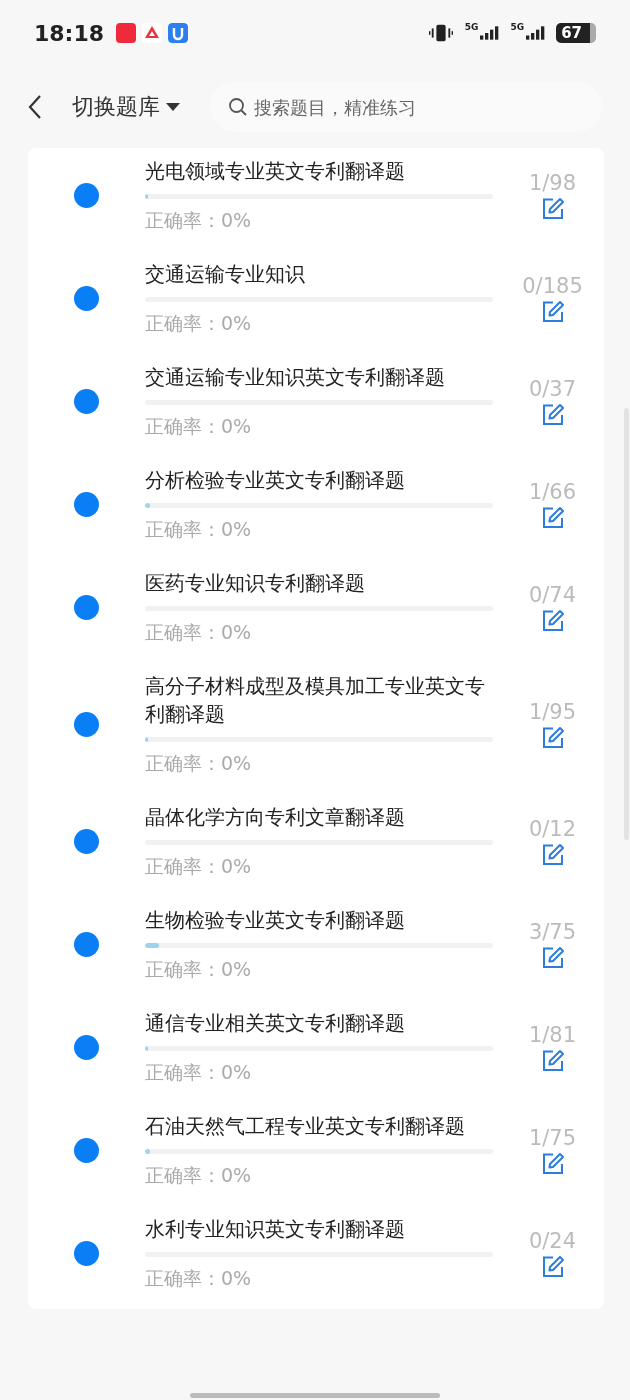  I want to click on bank-title: 通信专业相关英文专利翻译题, so click(319, 1024).